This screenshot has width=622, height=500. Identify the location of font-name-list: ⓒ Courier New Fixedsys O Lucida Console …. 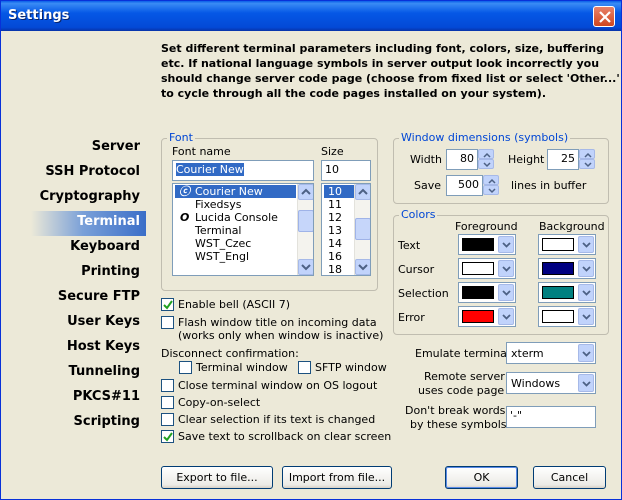
(243, 229).